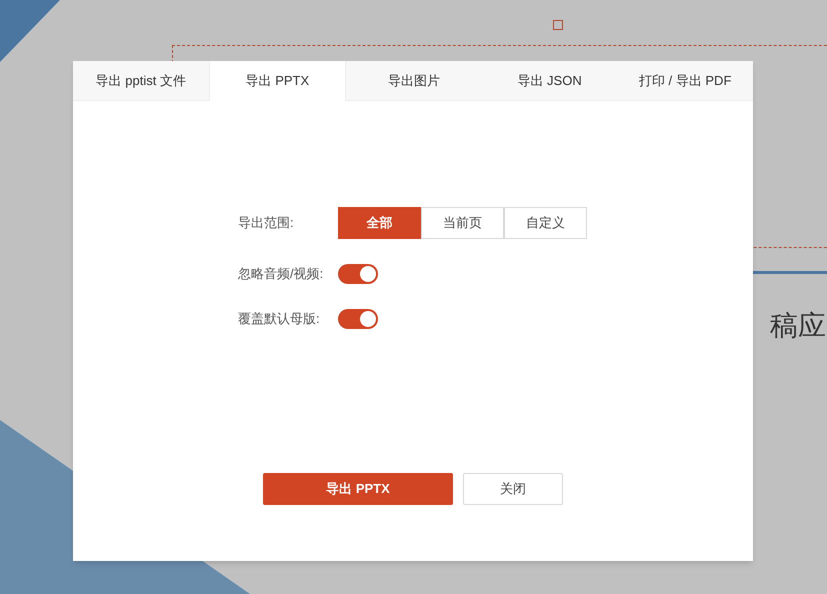 The width and height of the screenshot is (827, 594). What do you see at coordinates (685, 81) in the screenshot?
I see `export-tab: 打印 / 导出 PDF` at bounding box center [685, 81].